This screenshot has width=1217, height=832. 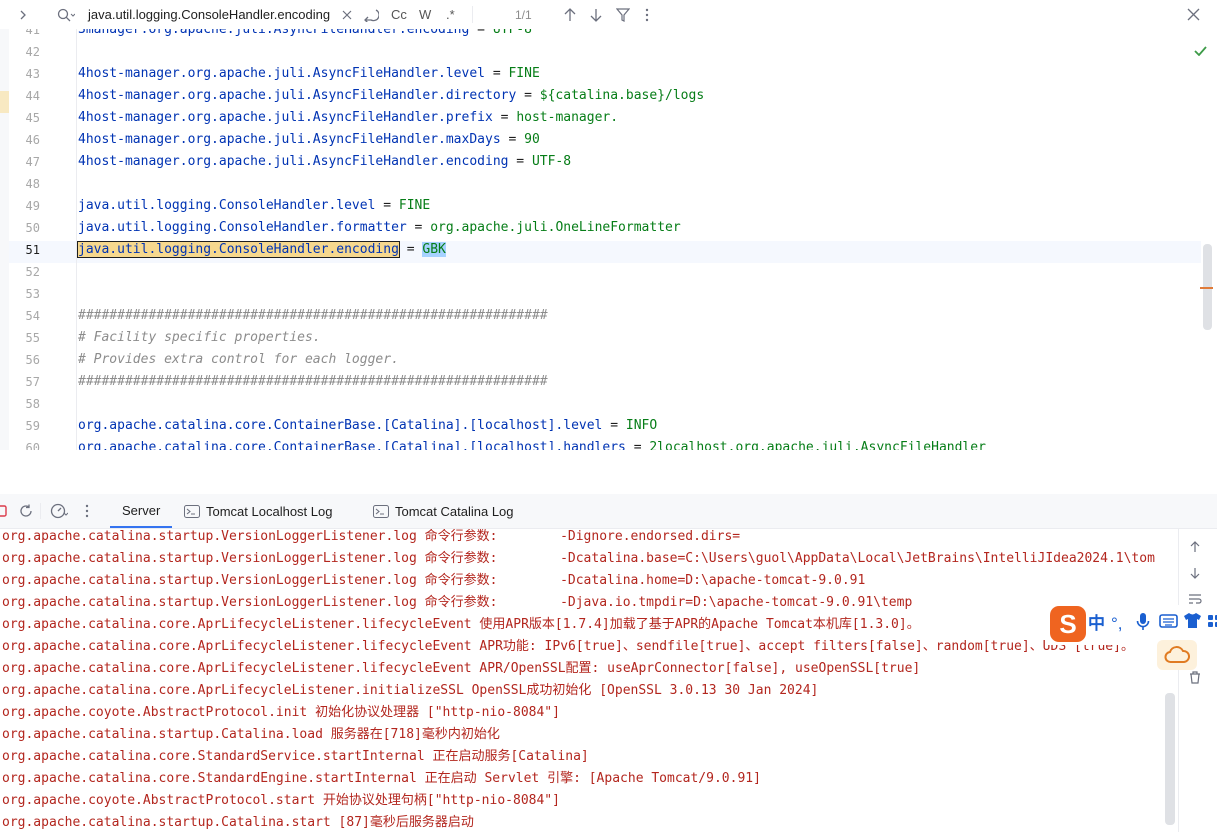 What do you see at coordinates (1195, 547) in the screenshot?
I see `scroll-up-button` at bounding box center [1195, 547].